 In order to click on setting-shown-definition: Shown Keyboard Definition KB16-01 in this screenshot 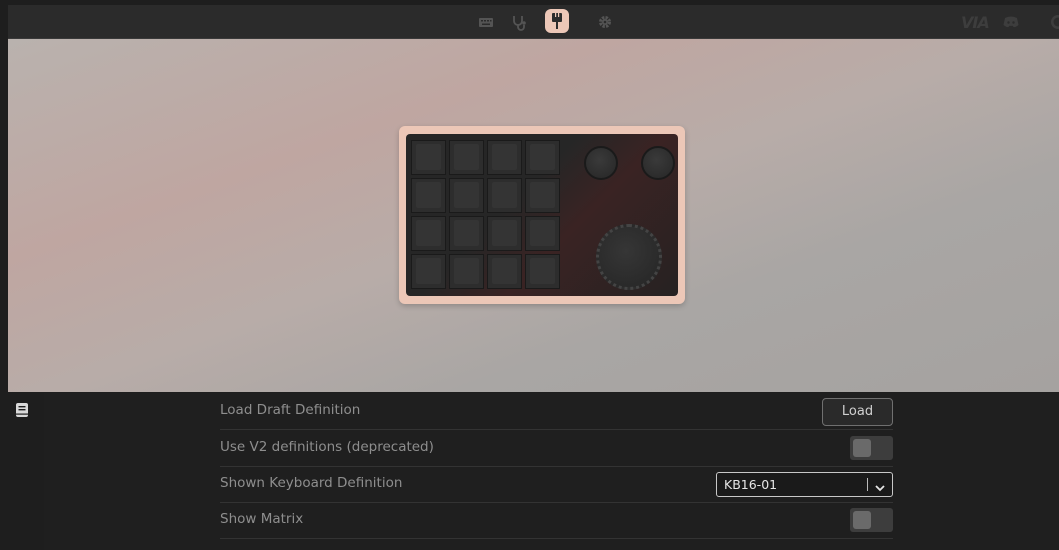, I will do `click(556, 484)`.